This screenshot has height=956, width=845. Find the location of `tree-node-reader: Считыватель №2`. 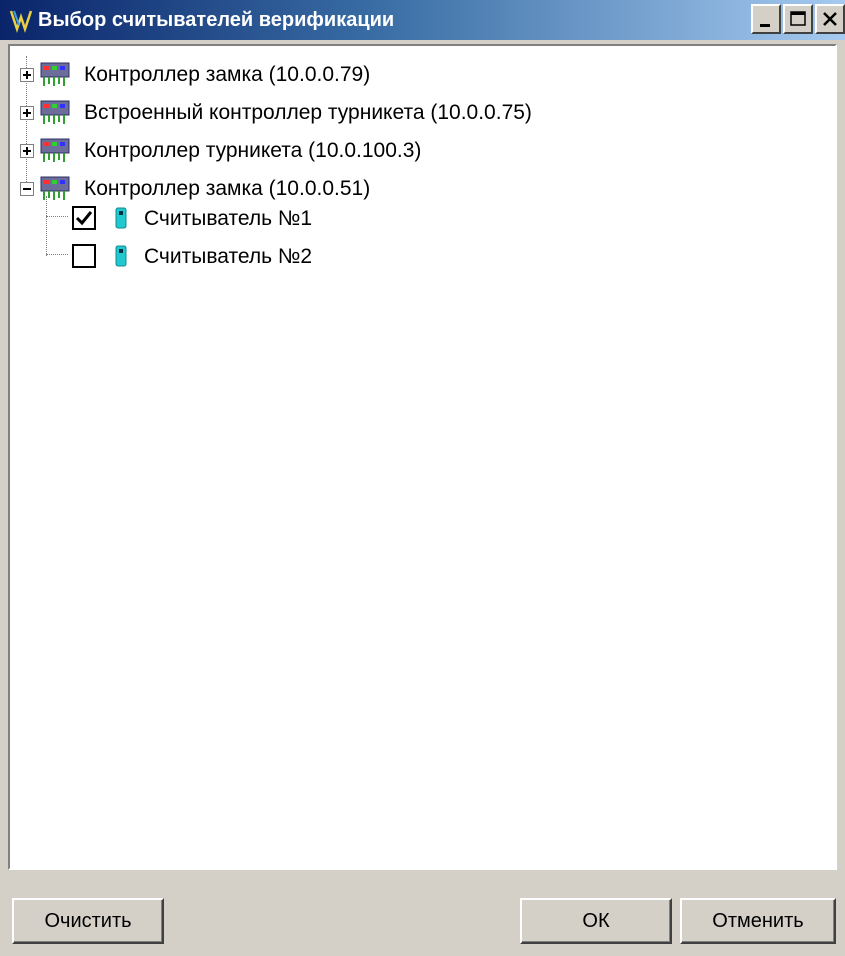

tree-node-reader: Считыватель №2 is located at coordinates (210, 257).